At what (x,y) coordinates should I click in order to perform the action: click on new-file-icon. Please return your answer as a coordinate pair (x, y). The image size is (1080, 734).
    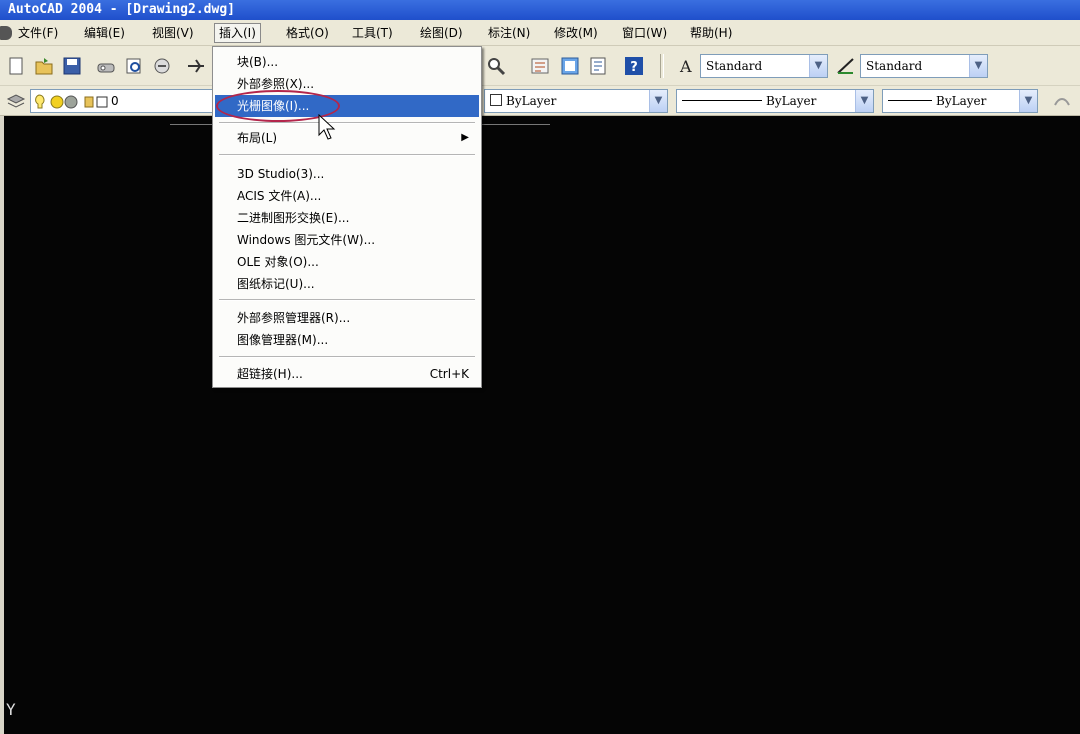
    Looking at the image, I should click on (16, 66).